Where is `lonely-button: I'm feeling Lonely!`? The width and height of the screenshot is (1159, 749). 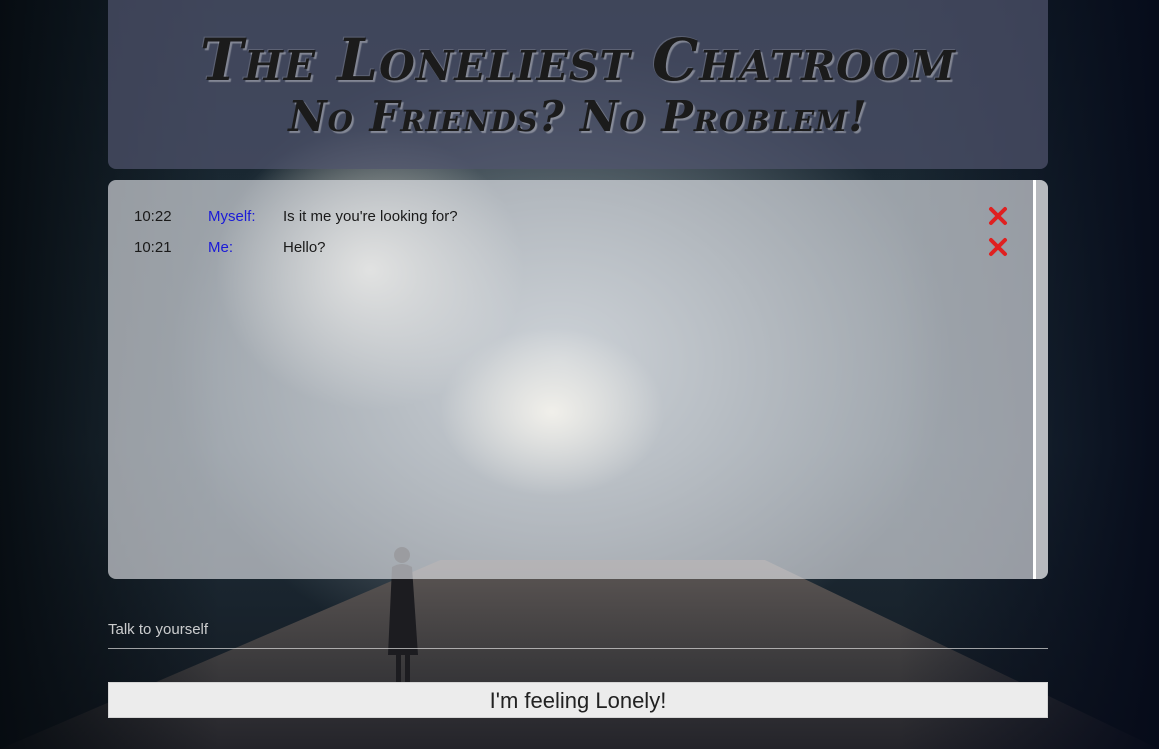
lonely-button: I'm feeling Lonely! is located at coordinates (578, 700).